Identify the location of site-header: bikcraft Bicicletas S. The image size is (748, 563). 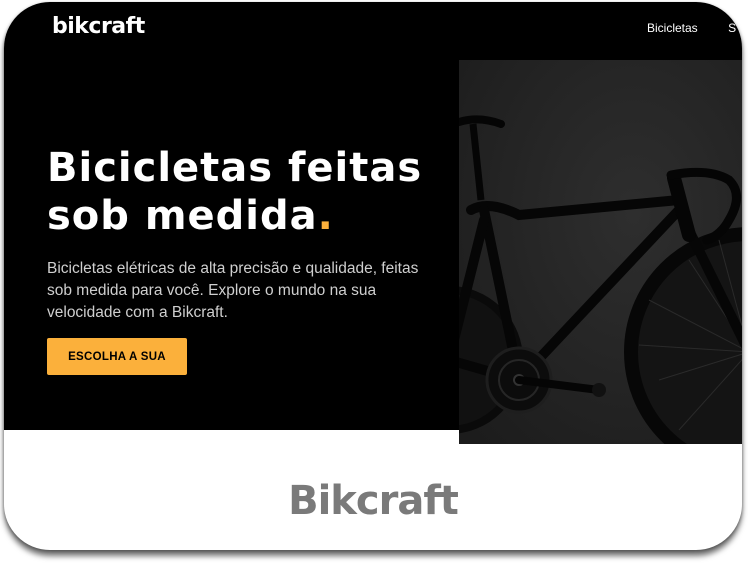
(373, 27).